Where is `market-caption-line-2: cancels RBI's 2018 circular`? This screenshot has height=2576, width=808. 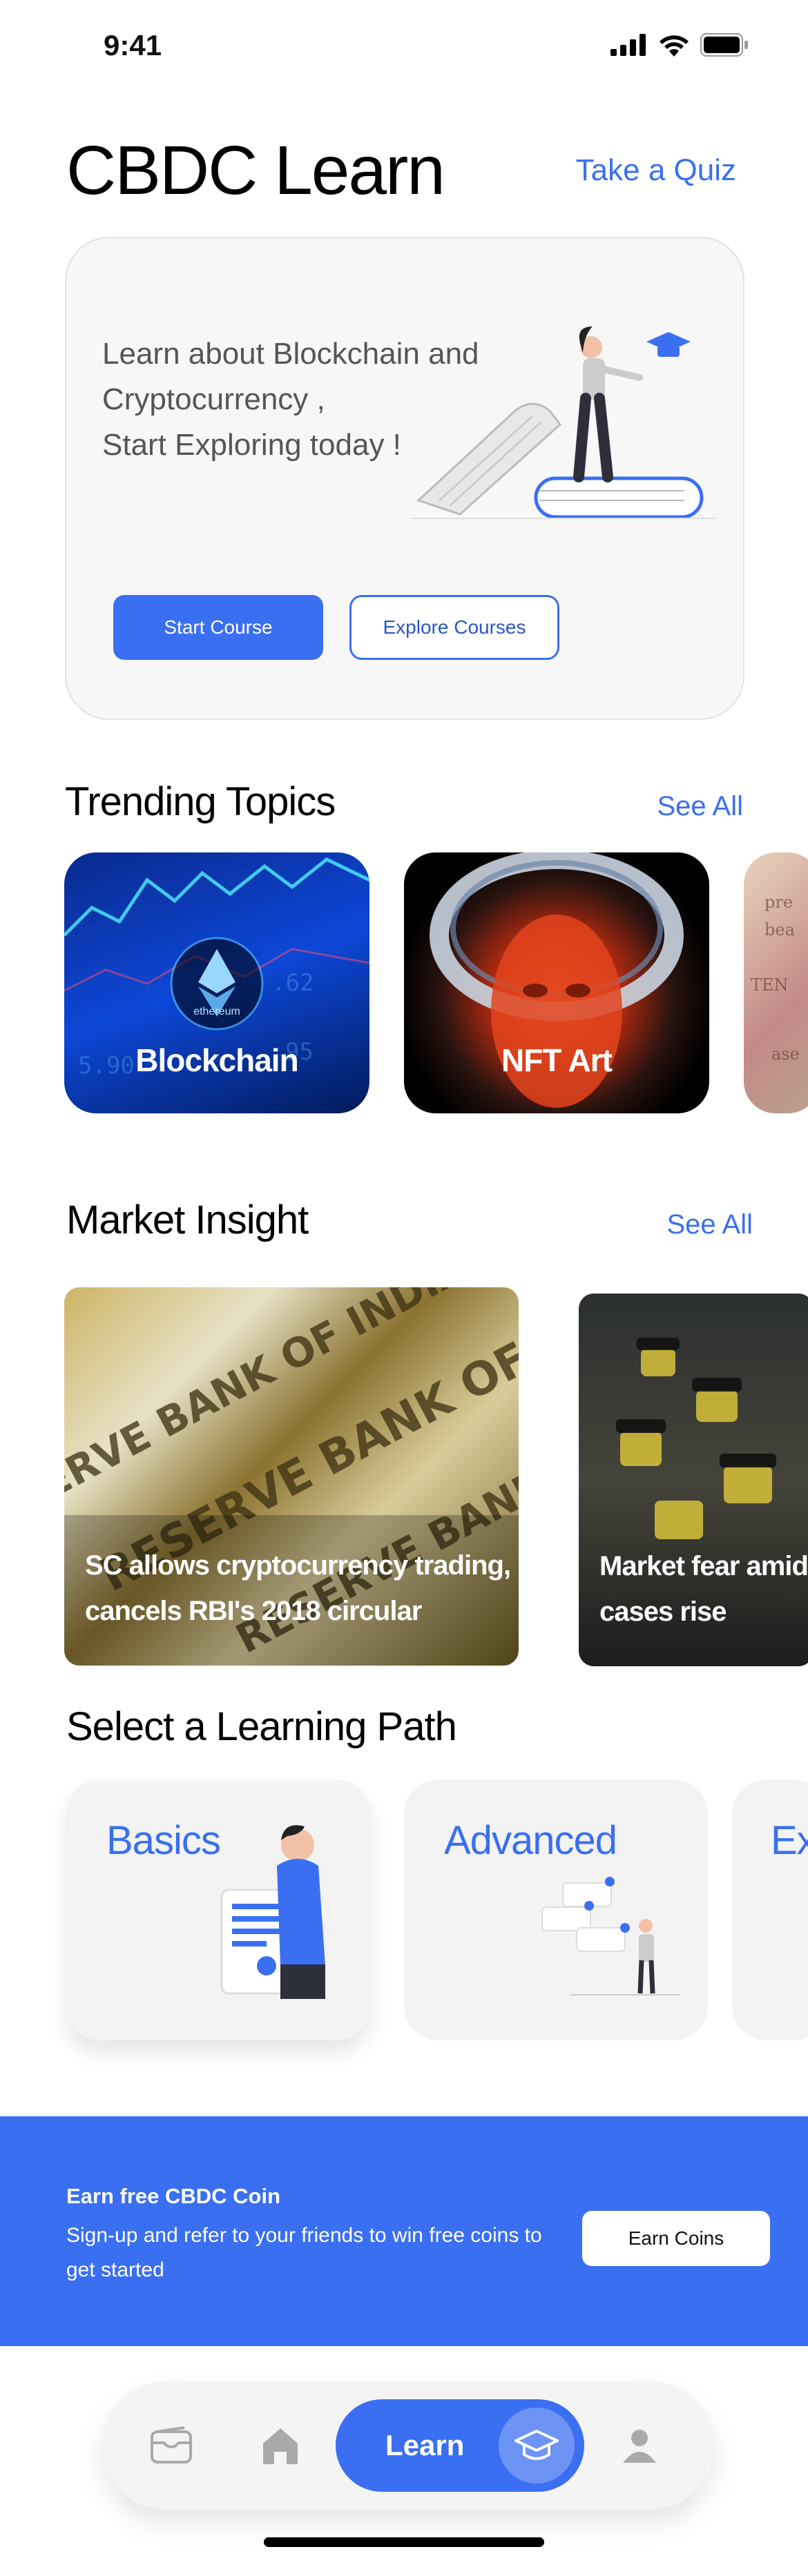
market-caption-line-2: cancels RBI's 2018 circular is located at coordinates (253, 1611).